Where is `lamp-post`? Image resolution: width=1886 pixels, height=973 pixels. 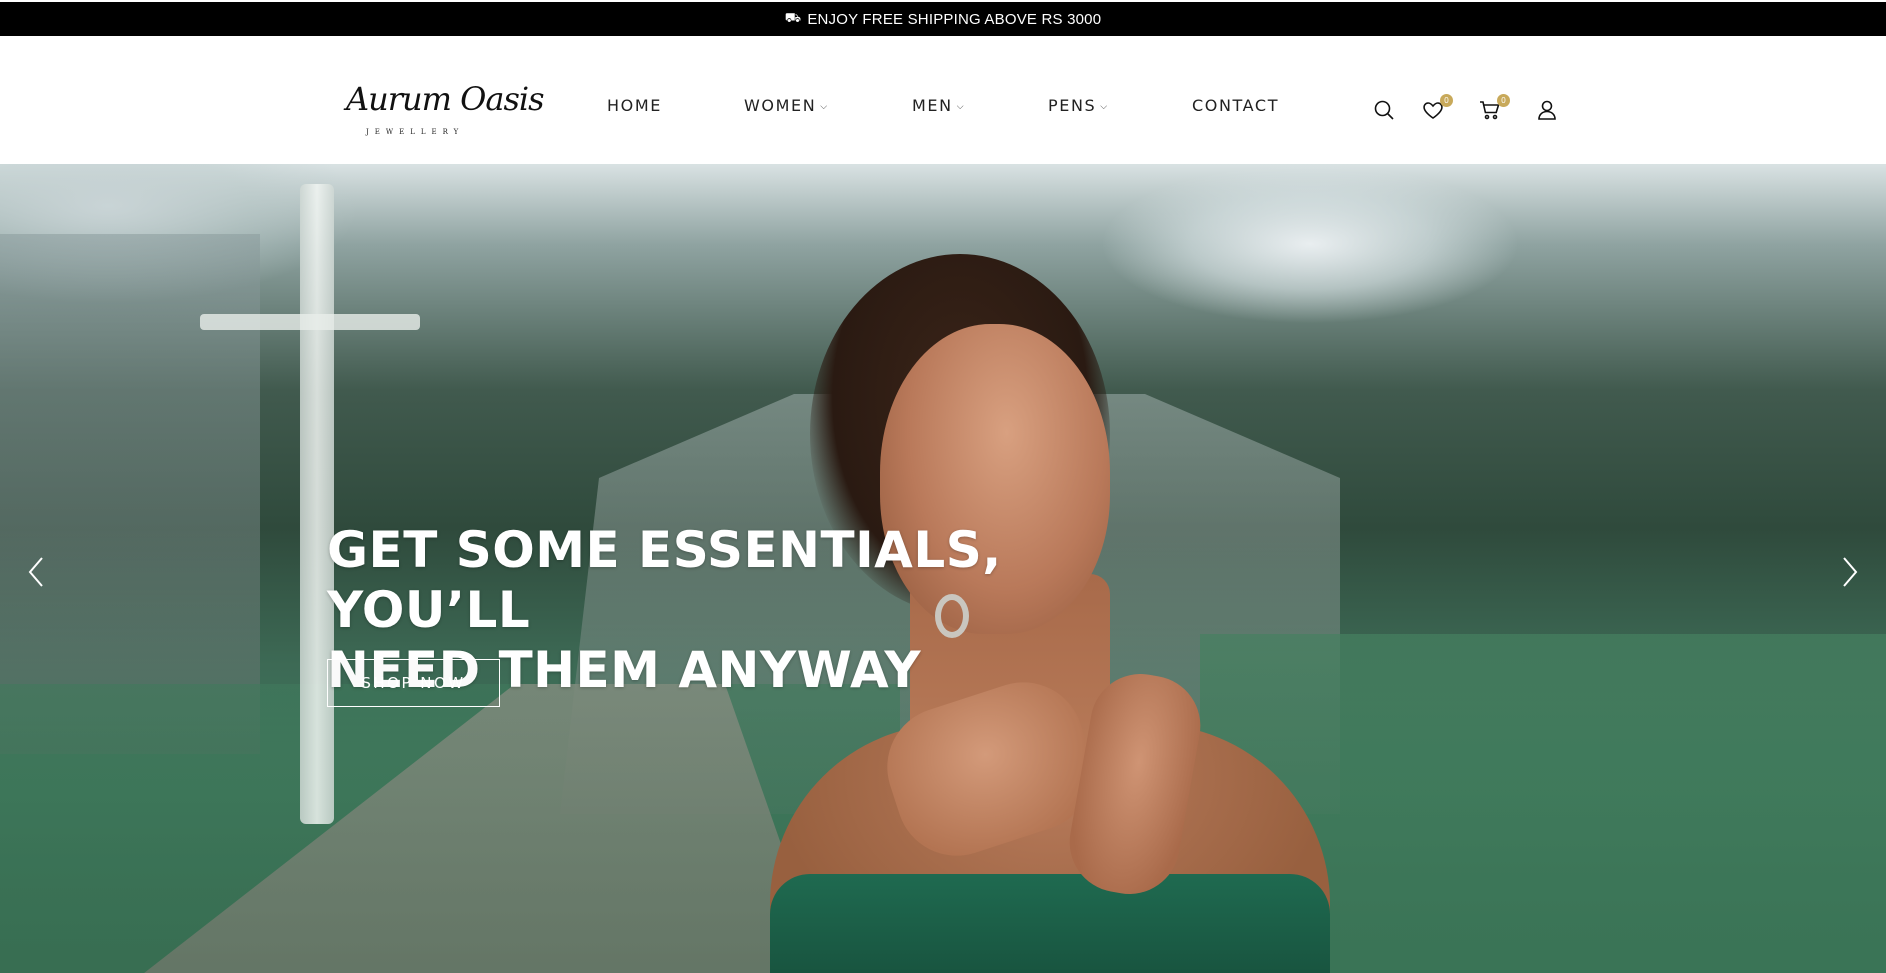 lamp-post is located at coordinates (317, 504).